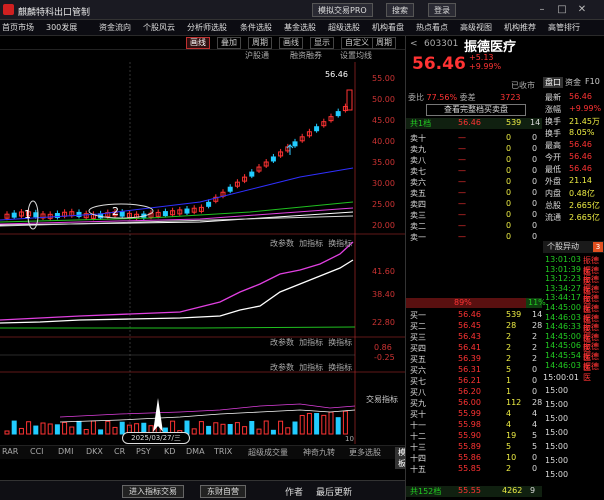 The width and height of the screenshot is (604, 500). Describe the element at coordinates (61, 27) in the screenshot. I see `menu-item-1: 300发展` at that location.